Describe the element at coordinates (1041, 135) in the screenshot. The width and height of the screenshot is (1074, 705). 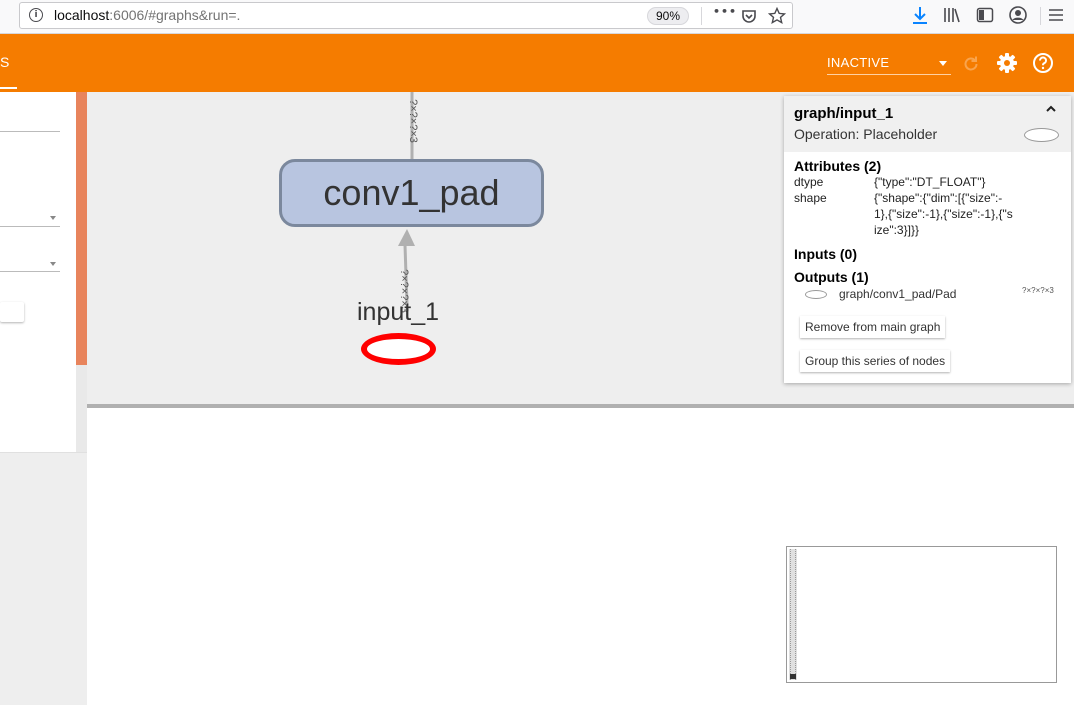
I see `placeholder-shape-icon` at that location.